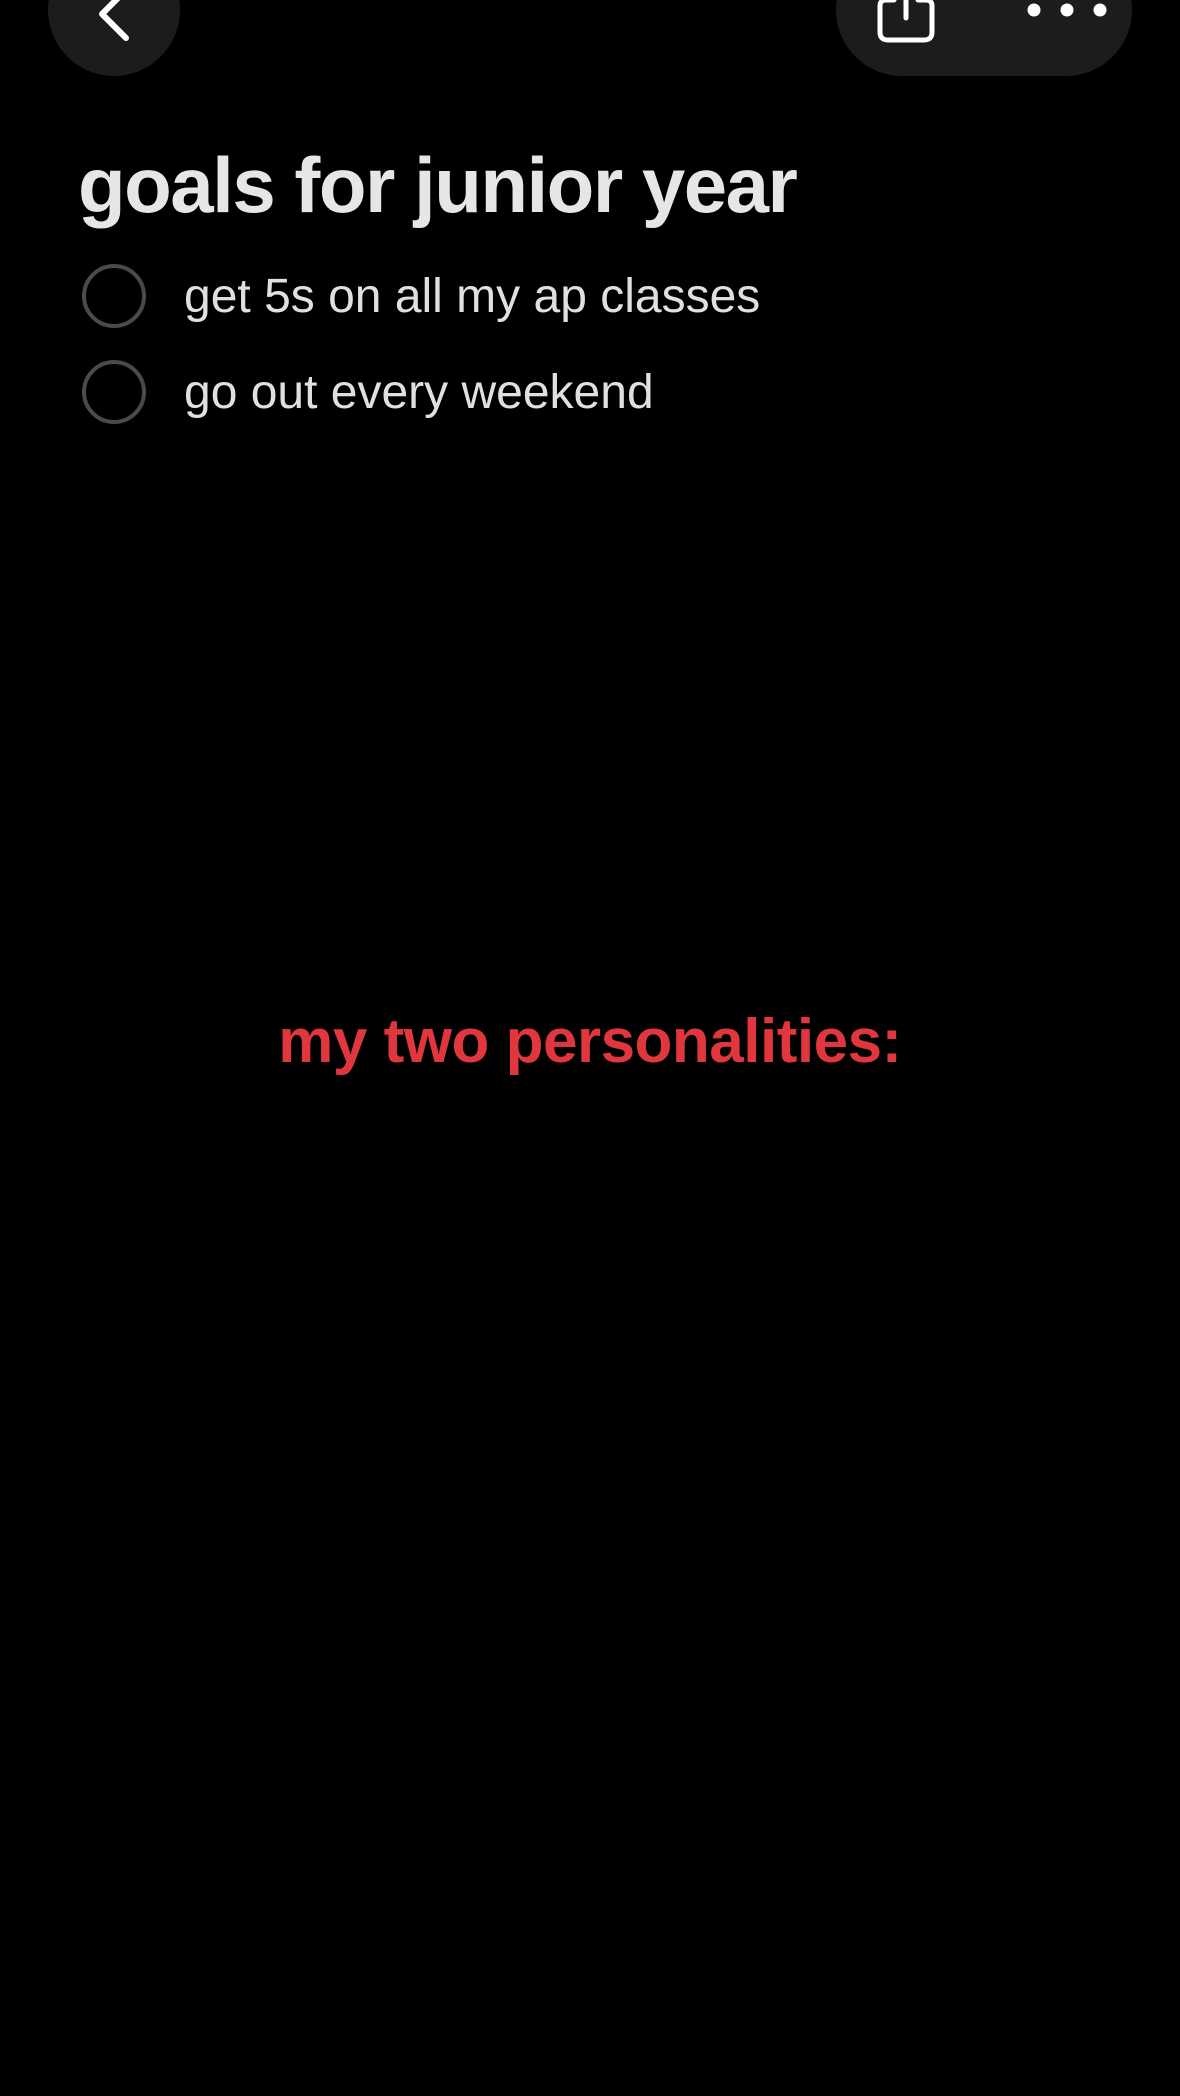  I want to click on note-title: goals for junior year, so click(438, 185).